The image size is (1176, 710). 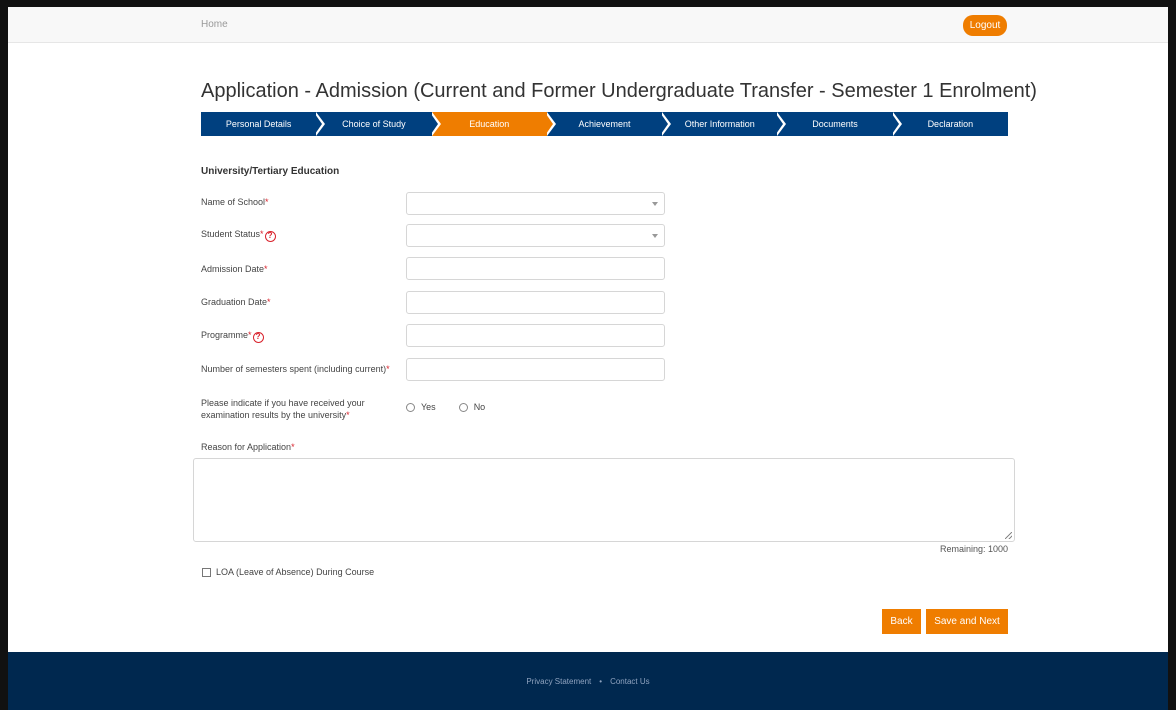 I want to click on section-heading: University/Tertiary Education, so click(x=270, y=171).